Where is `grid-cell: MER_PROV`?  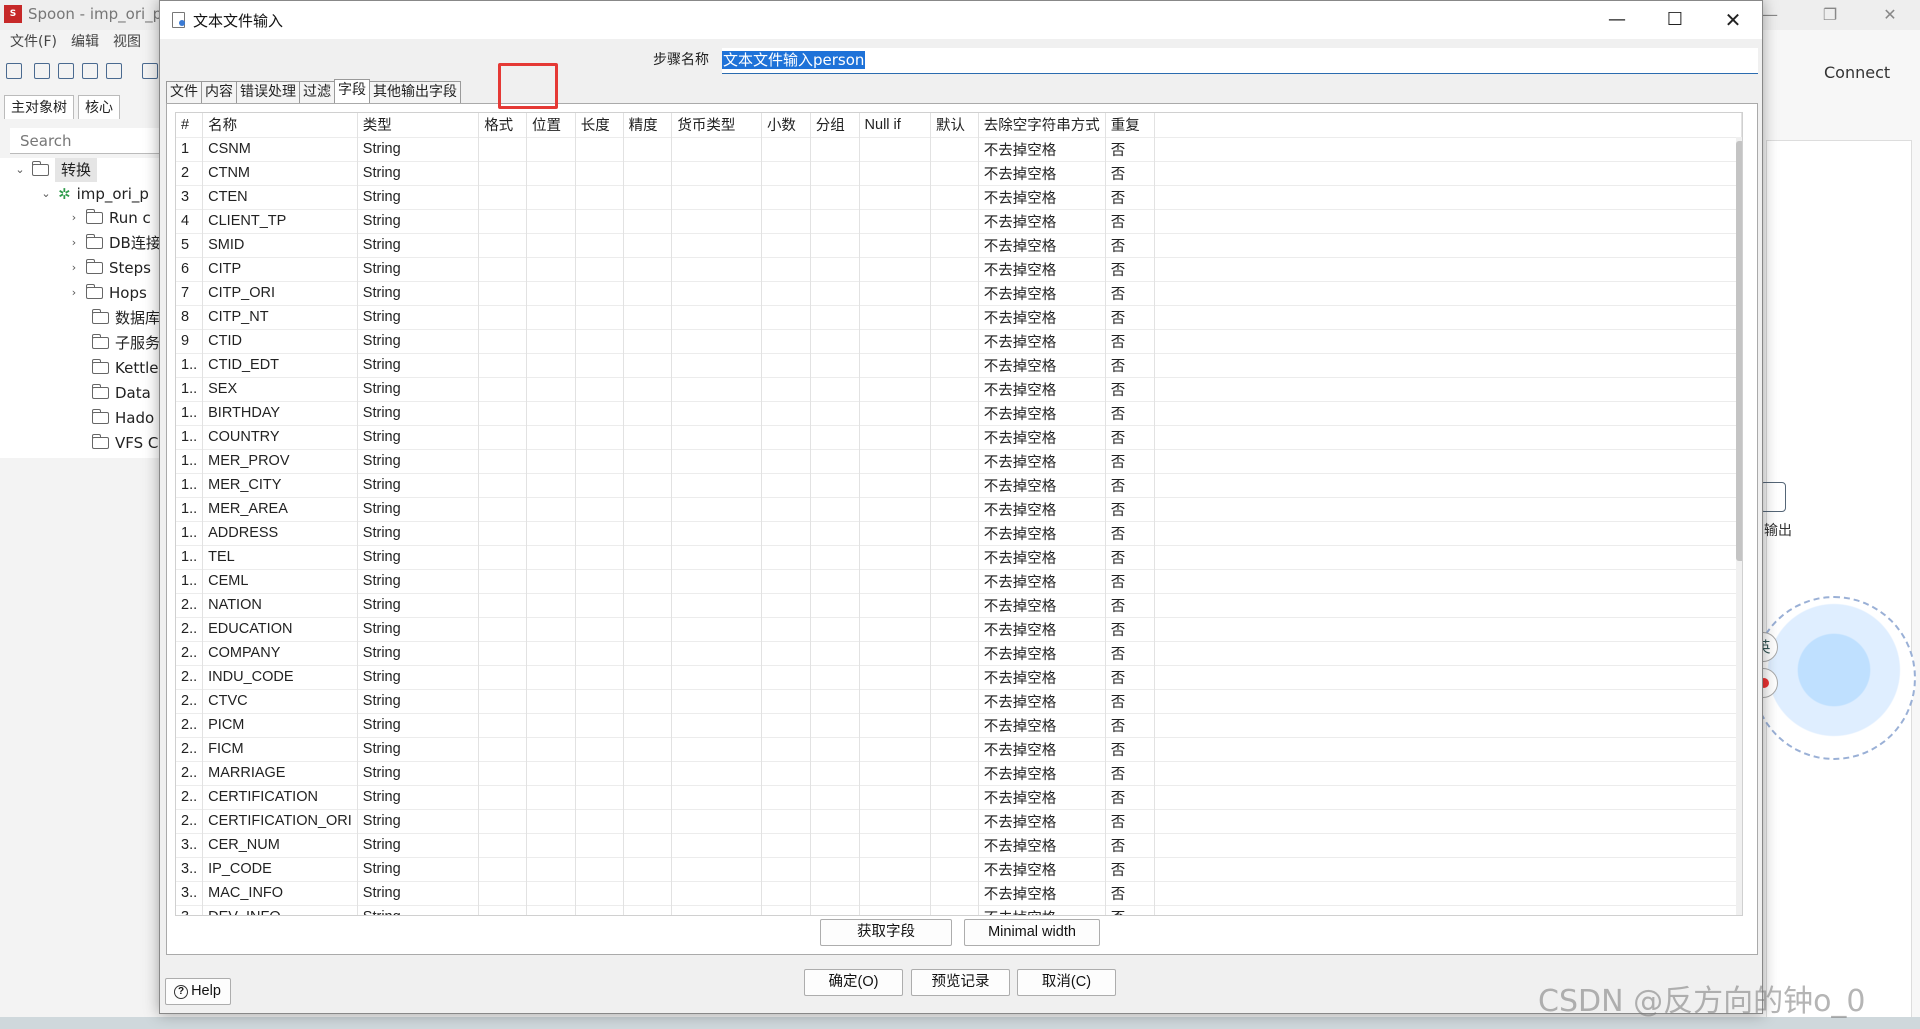 grid-cell: MER_PROV is located at coordinates (280, 460).